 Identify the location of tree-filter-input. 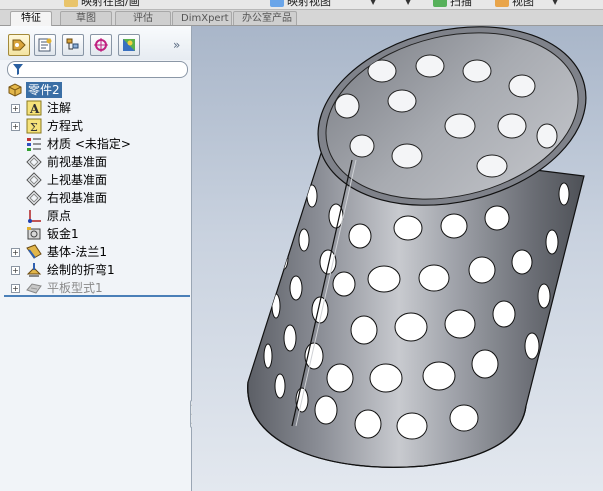
(97, 69).